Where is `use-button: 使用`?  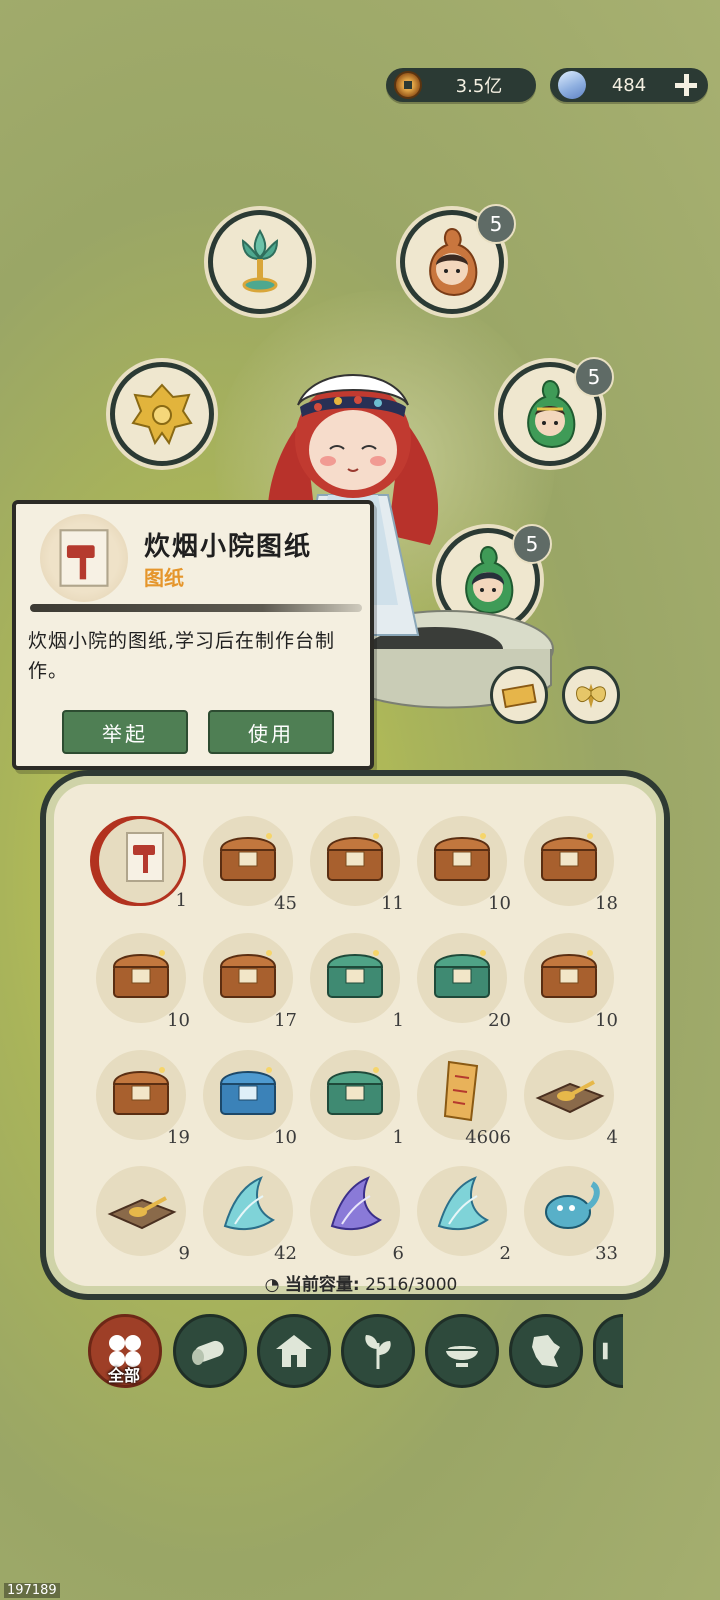
use-button: 使用 is located at coordinates (271, 732).